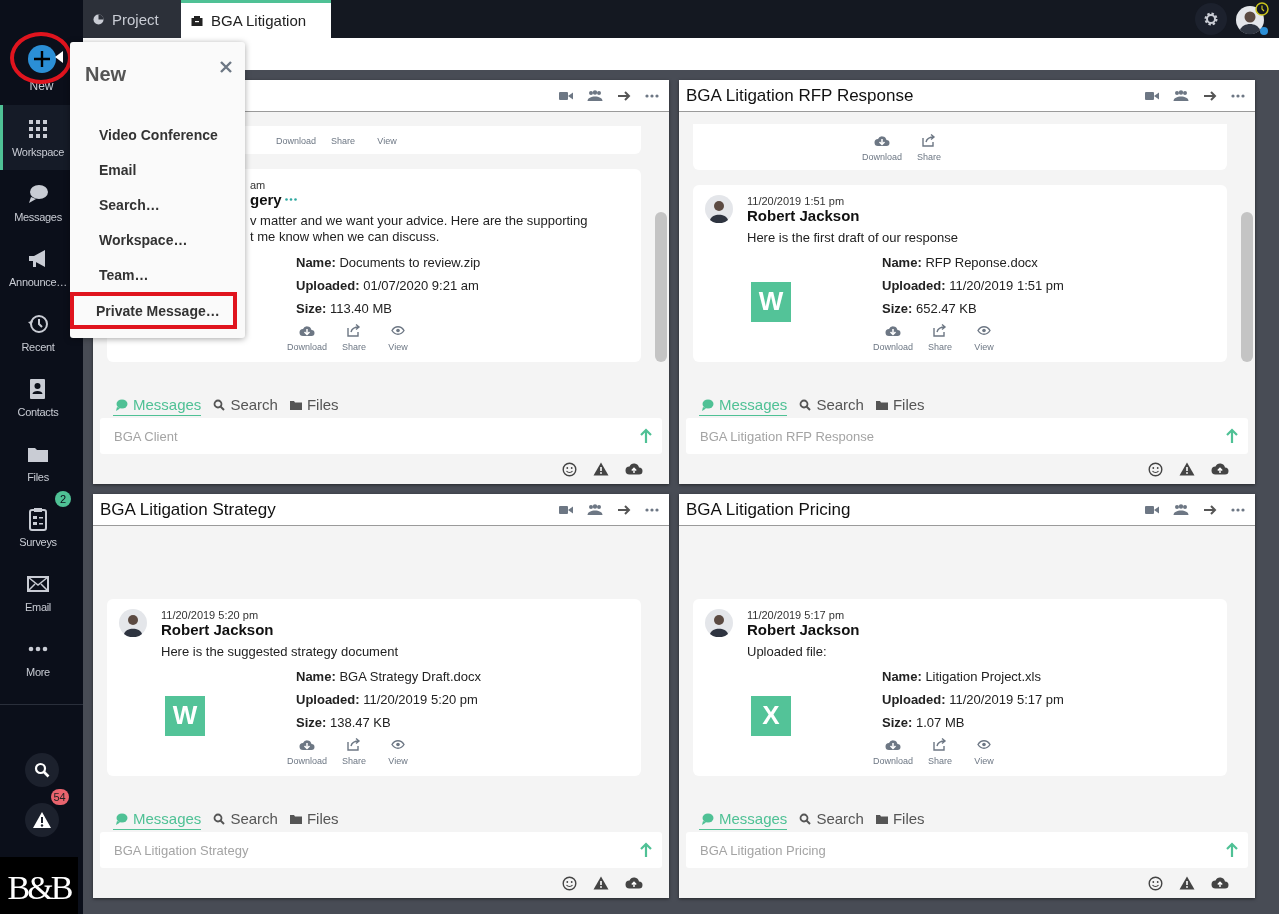 The width and height of the screenshot is (1279, 914). What do you see at coordinates (256, 19) in the screenshot?
I see `workspace-tab: BGA Litigation` at bounding box center [256, 19].